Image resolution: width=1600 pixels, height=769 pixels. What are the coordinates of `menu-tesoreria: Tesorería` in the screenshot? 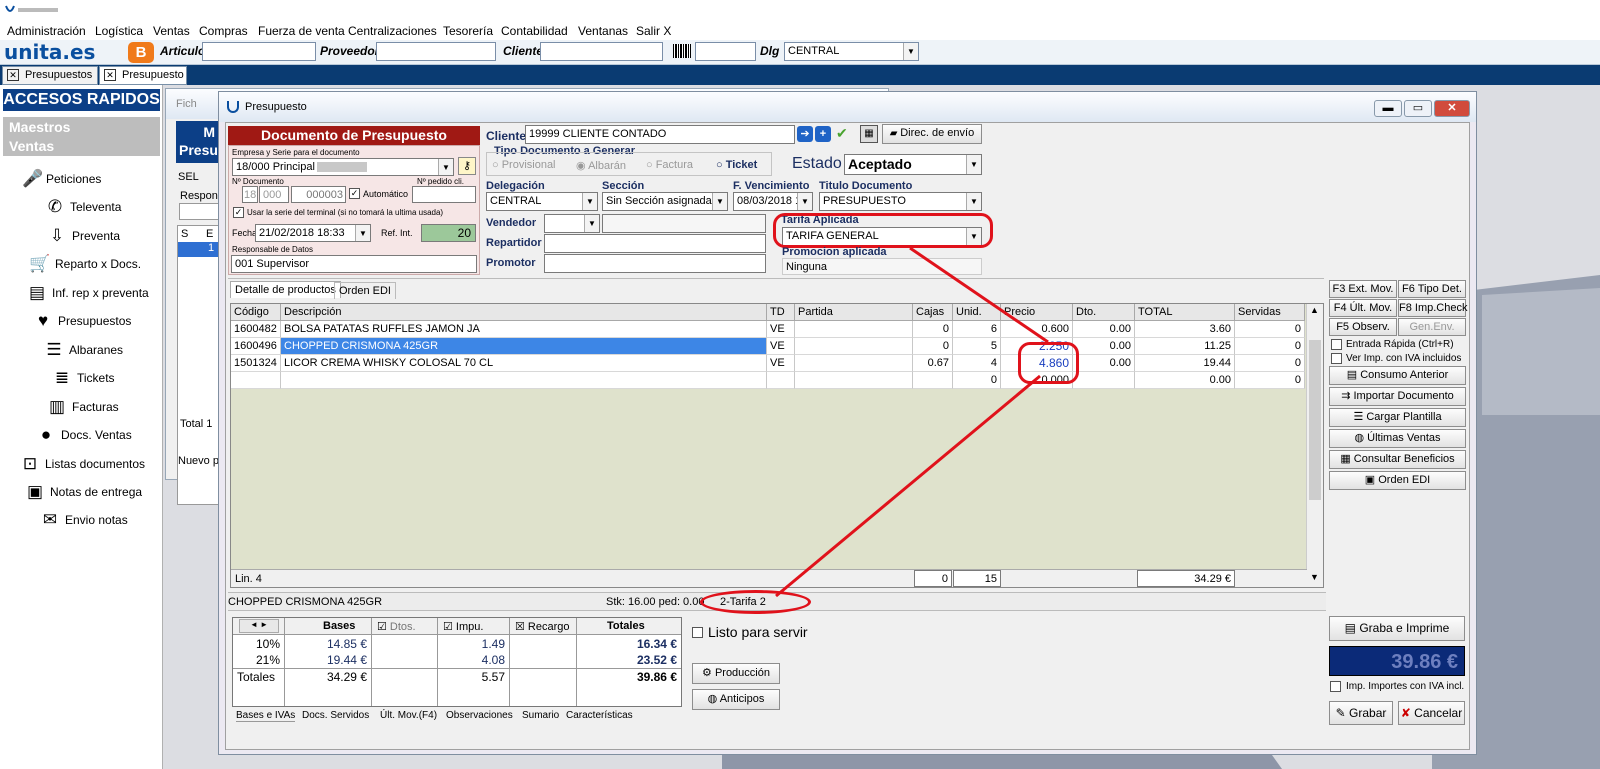 It's located at (468, 31).